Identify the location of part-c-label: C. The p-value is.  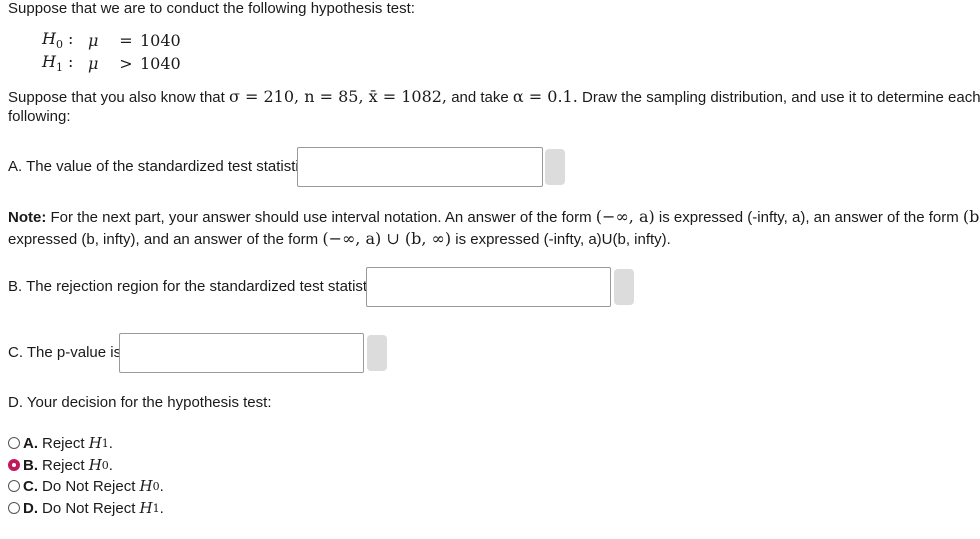
(65, 352).